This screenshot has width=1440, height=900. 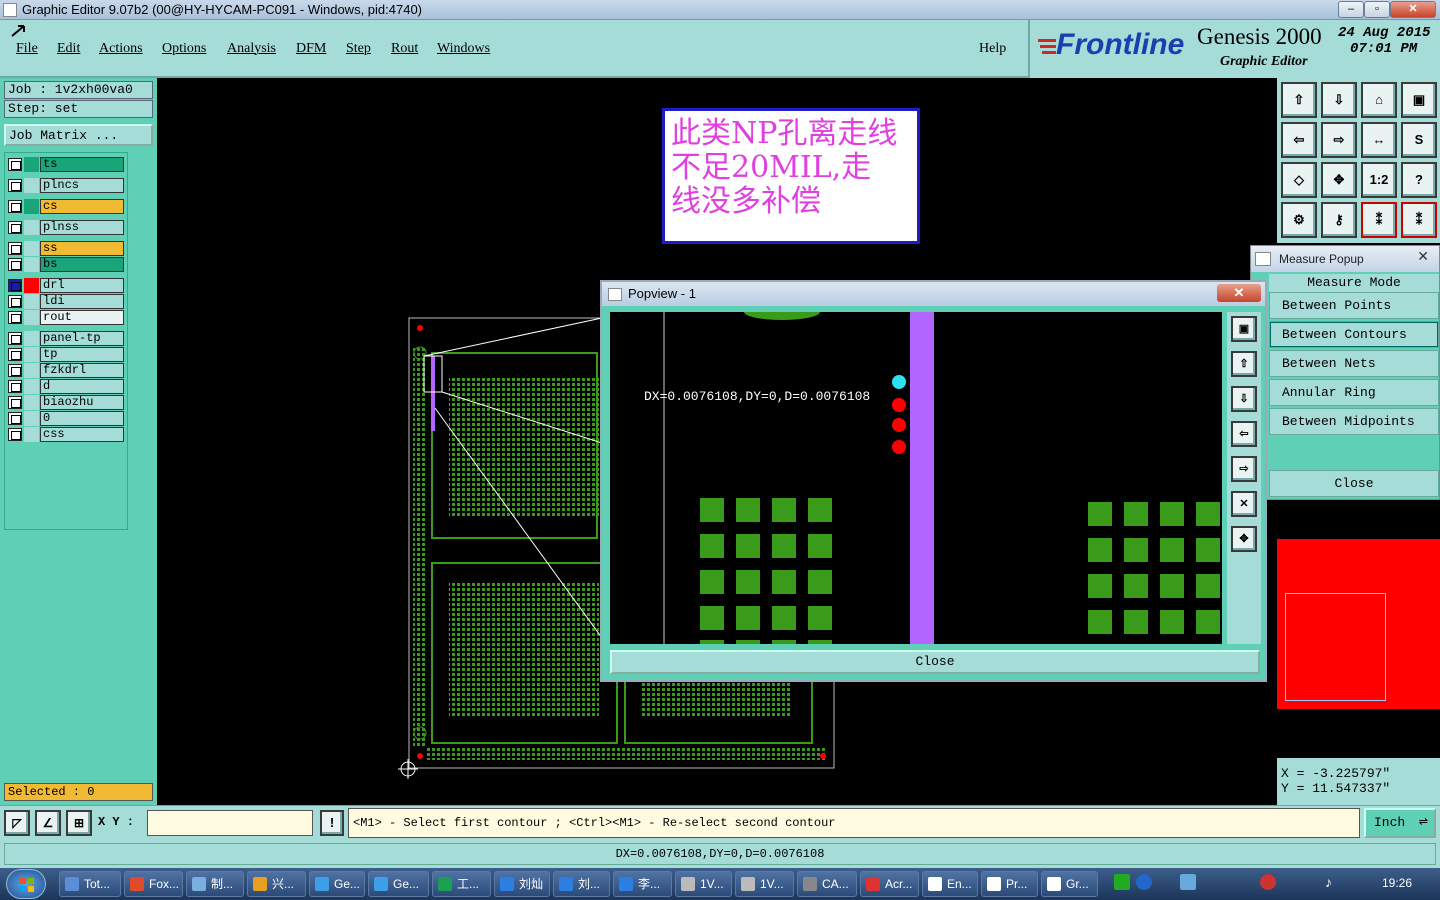 I want to click on layer-name: plnss, so click(x=82, y=227).